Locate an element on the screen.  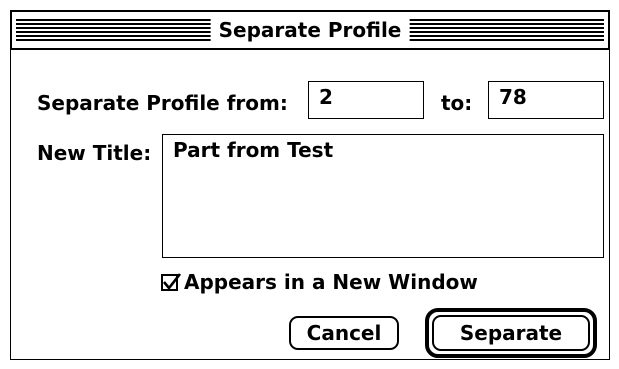
separate-button: Separate is located at coordinates (511, 333).